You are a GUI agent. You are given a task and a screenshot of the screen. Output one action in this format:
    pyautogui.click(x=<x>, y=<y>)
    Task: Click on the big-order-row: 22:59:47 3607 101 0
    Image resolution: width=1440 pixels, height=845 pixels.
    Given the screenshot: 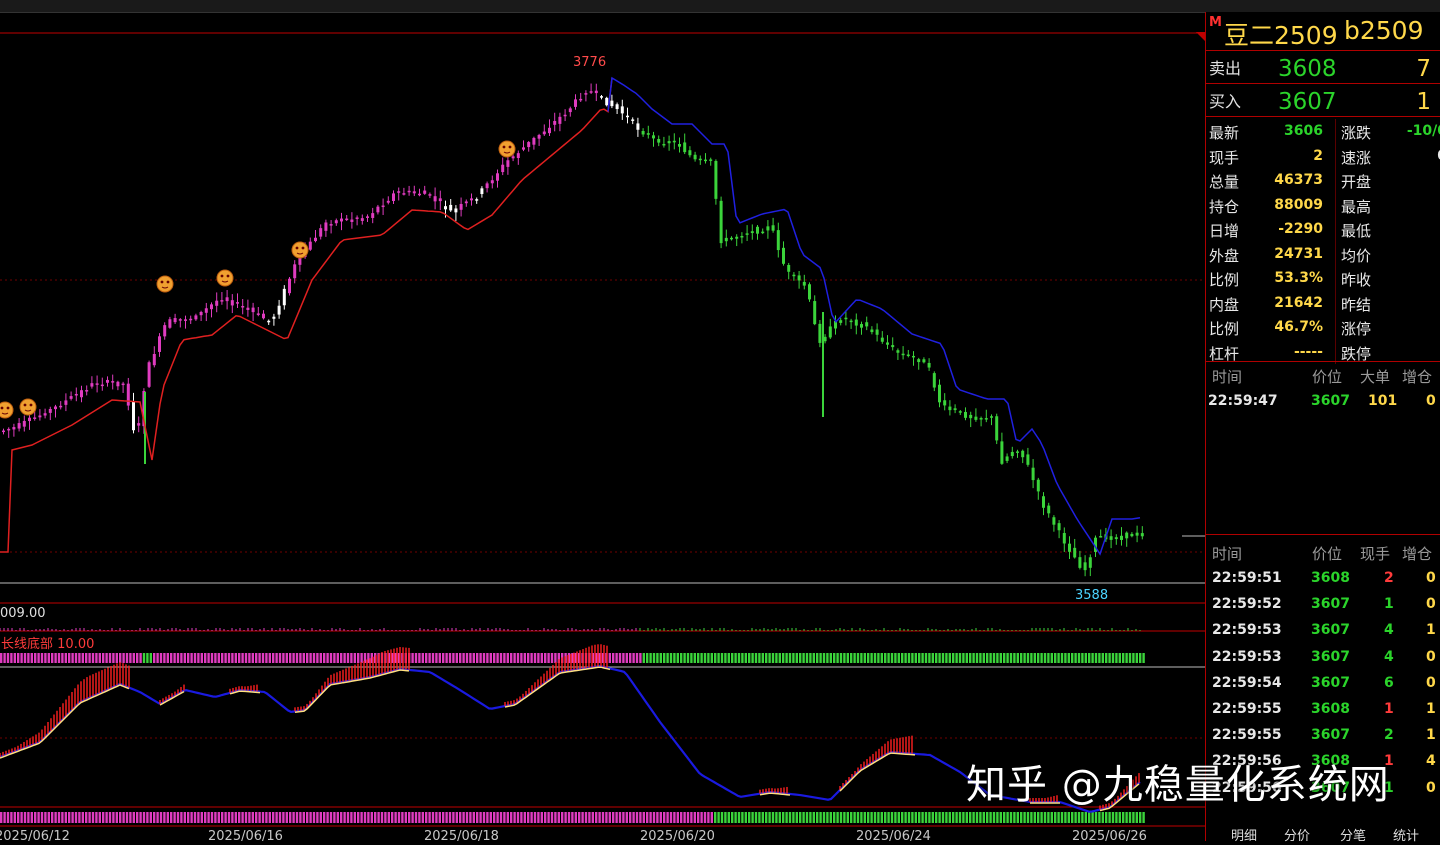 What is the action you would take?
    pyautogui.click(x=1323, y=402)
    